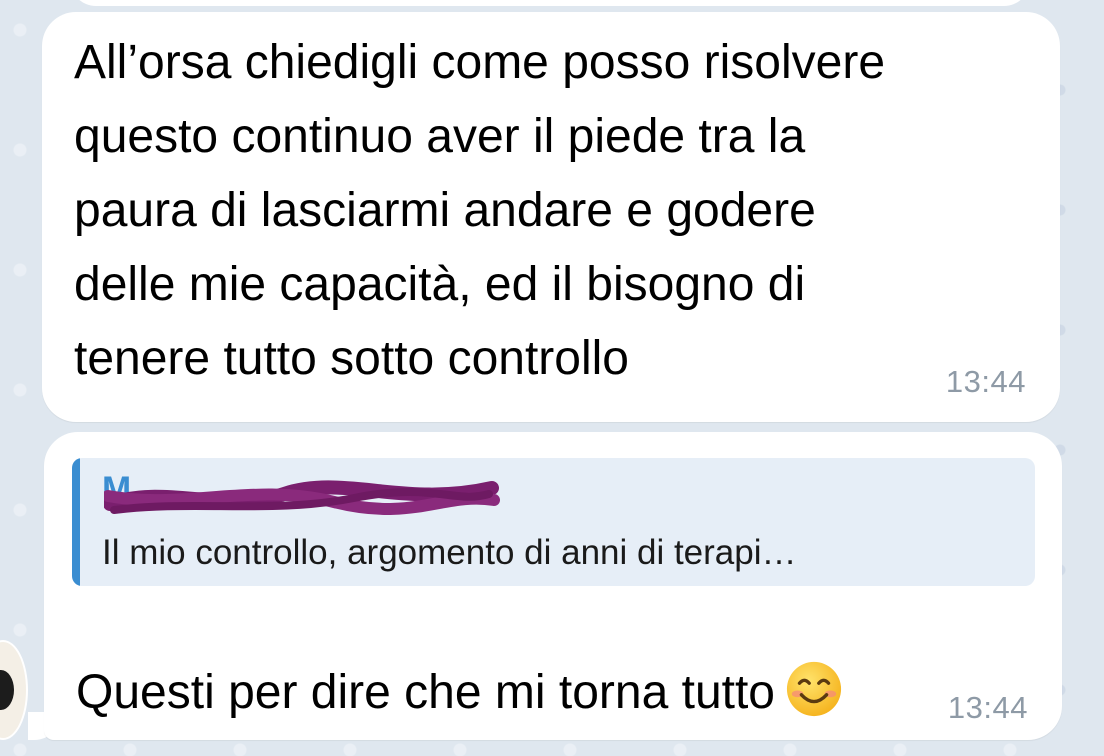 The height and width of the screenshot is (756, 1104). What do you see at coordinates (814, 689) in the screenshot?
I see `smiling-face-emoji-icon` at bounding box center [814, 689].